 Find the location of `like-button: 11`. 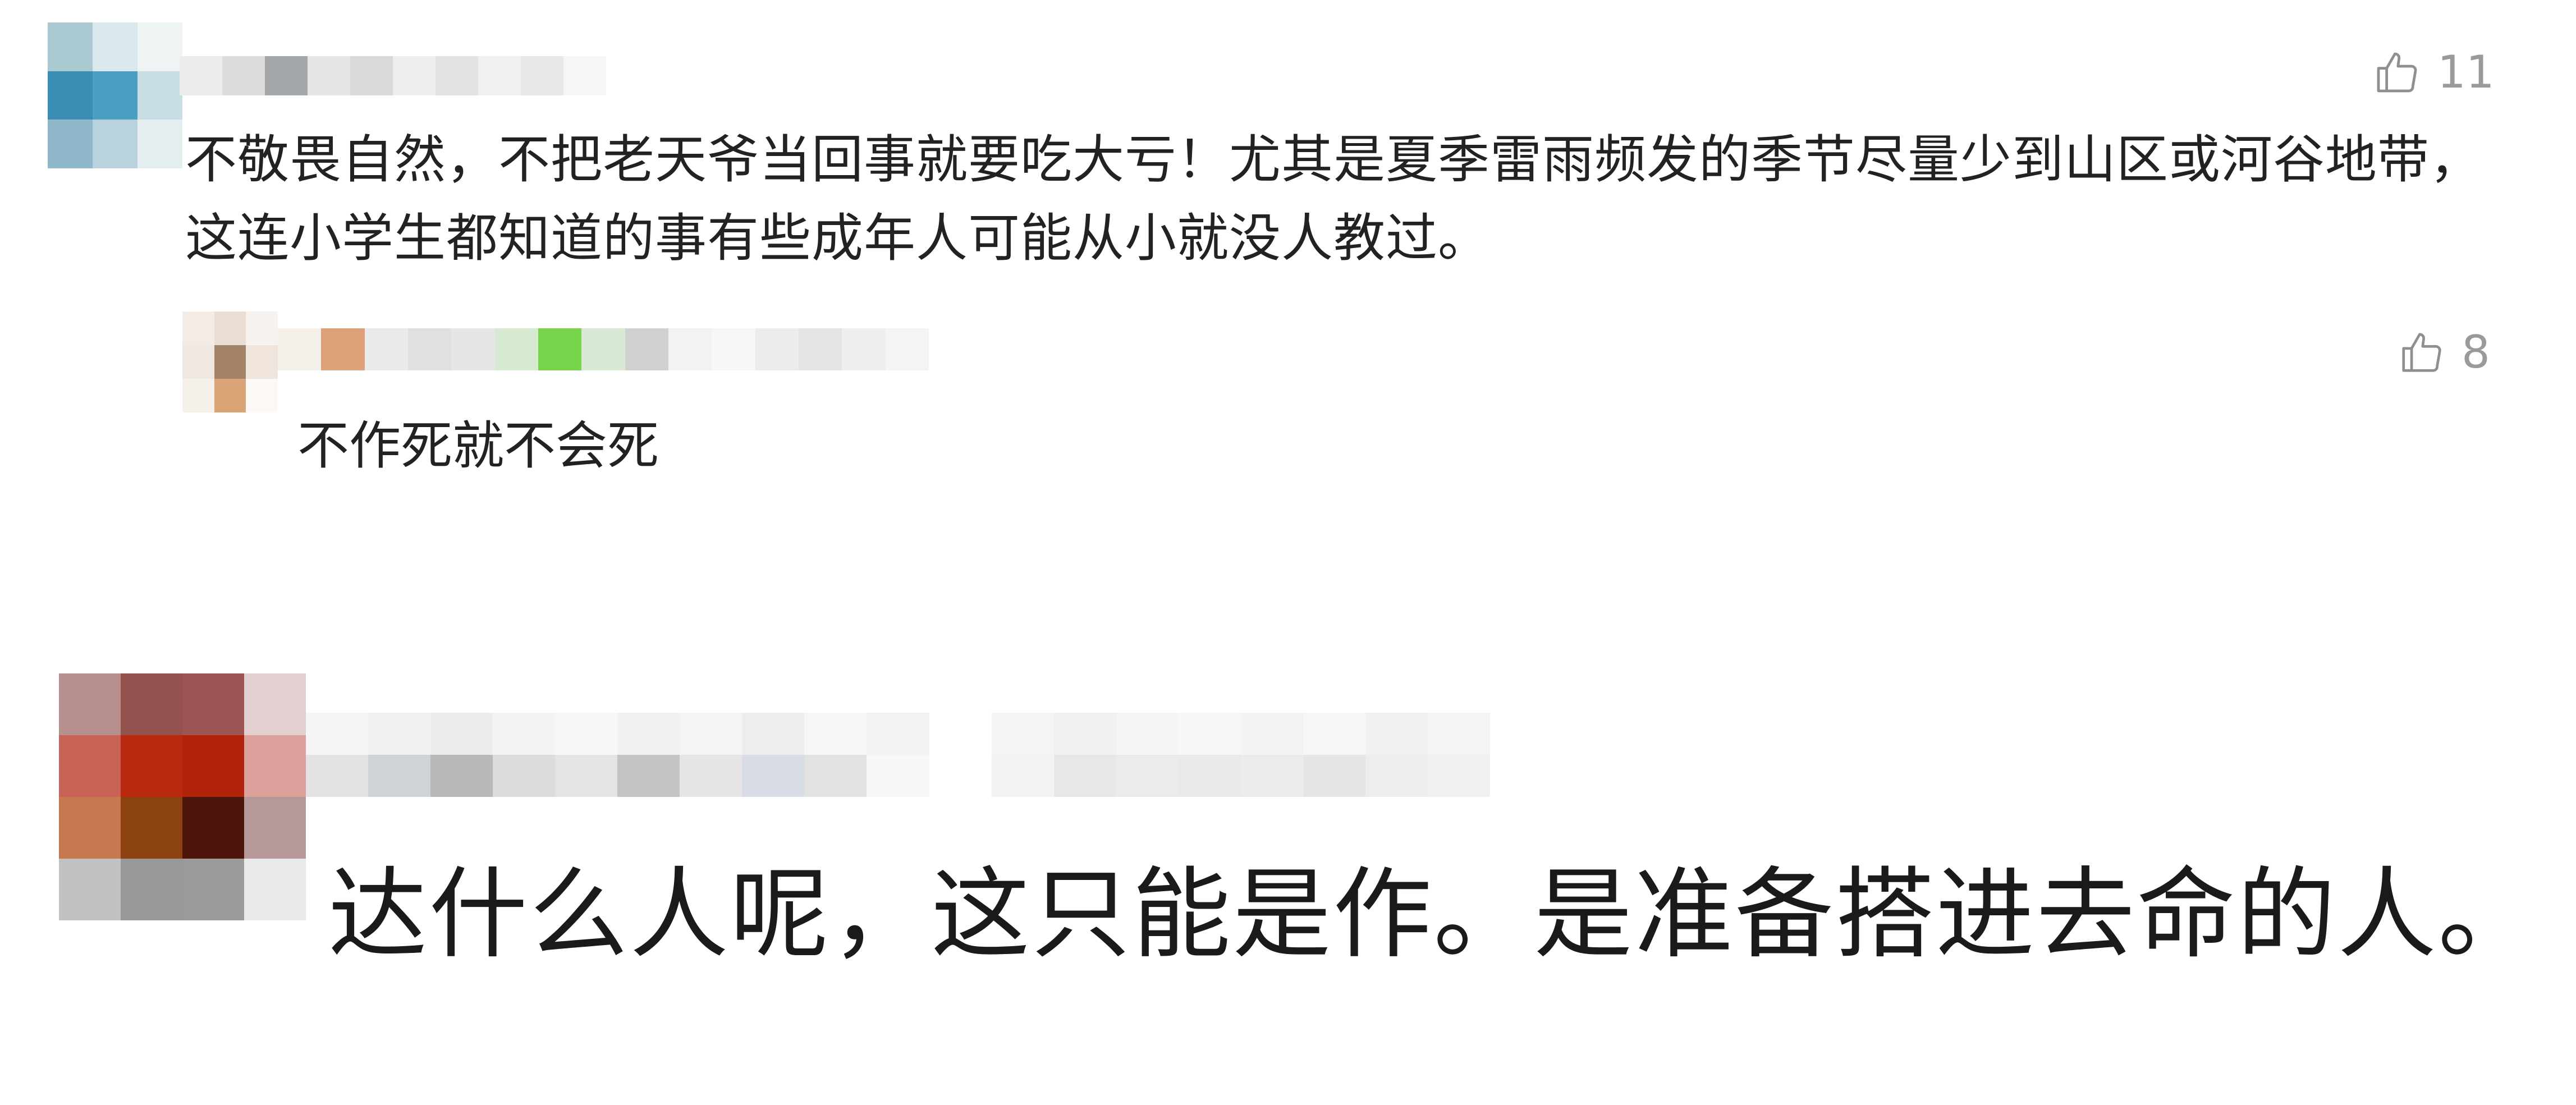

like-button: 11 is located at coordinates (2433, 72).